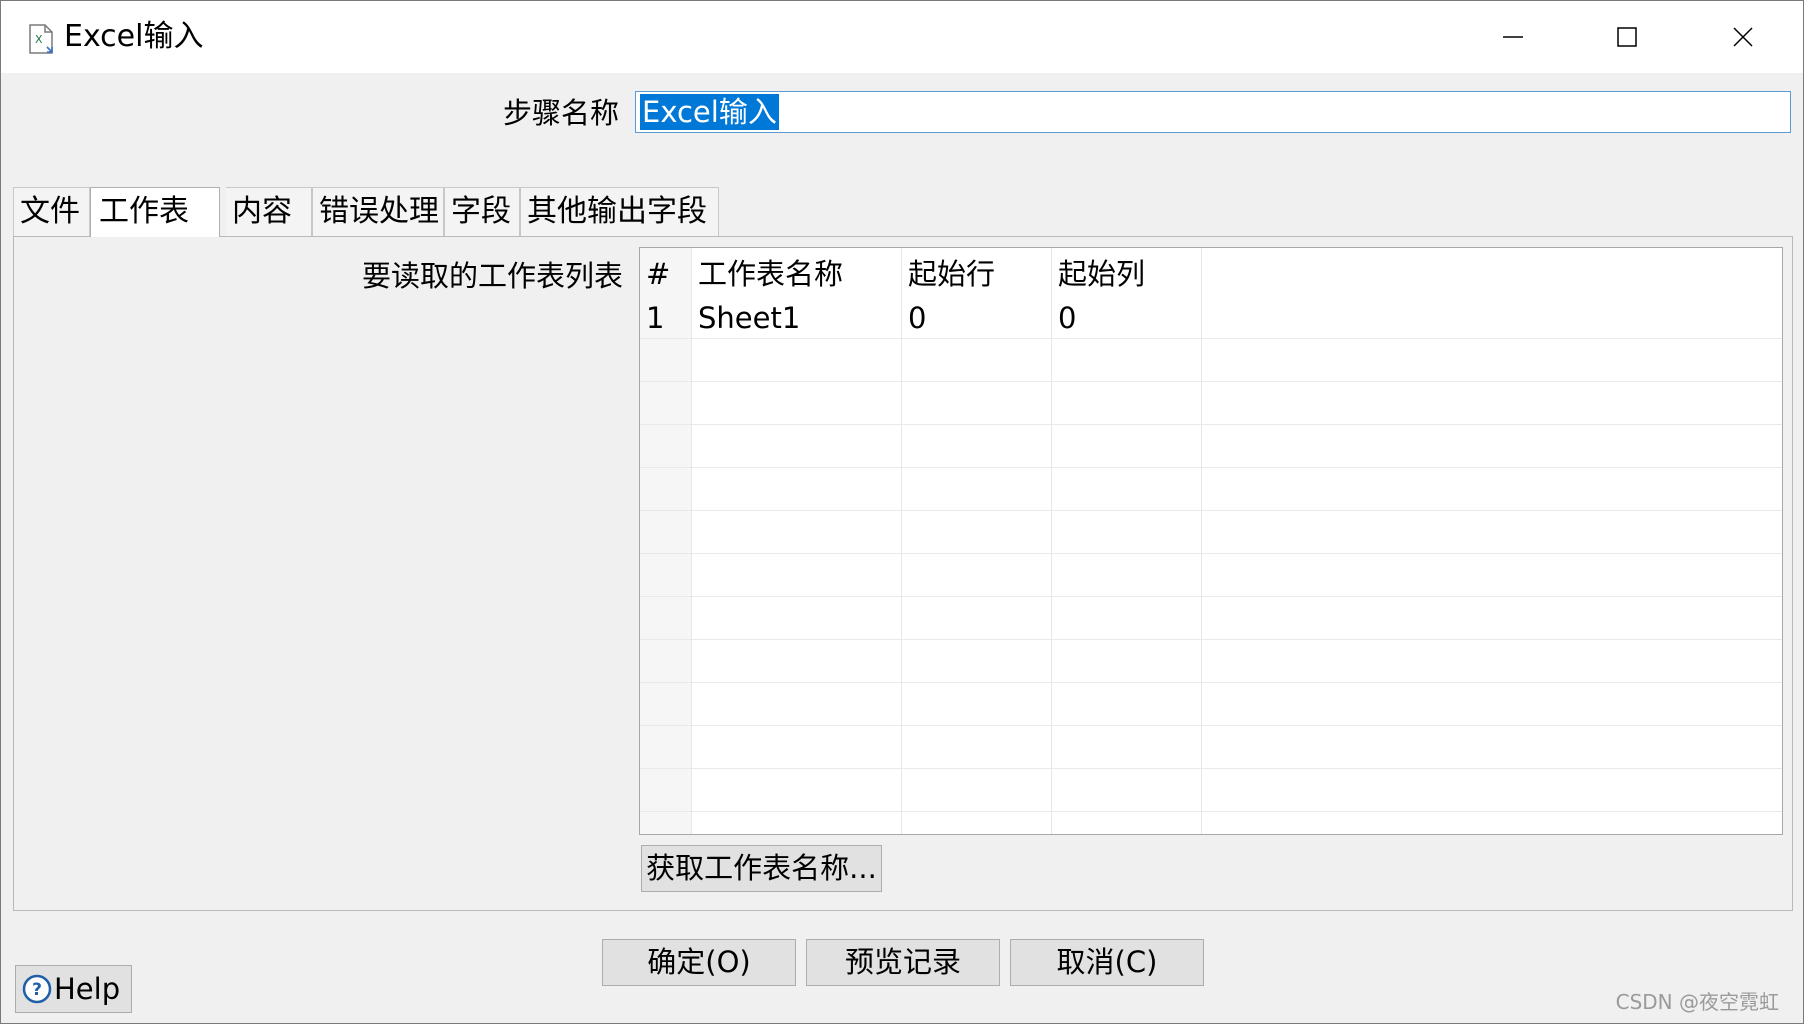 This screenshot has height=1024, width=1804. What do you see at coordinates (699, 962) in the screenshot?
I see `ok-button: 确定(O)` at bounding box center [699, 962].